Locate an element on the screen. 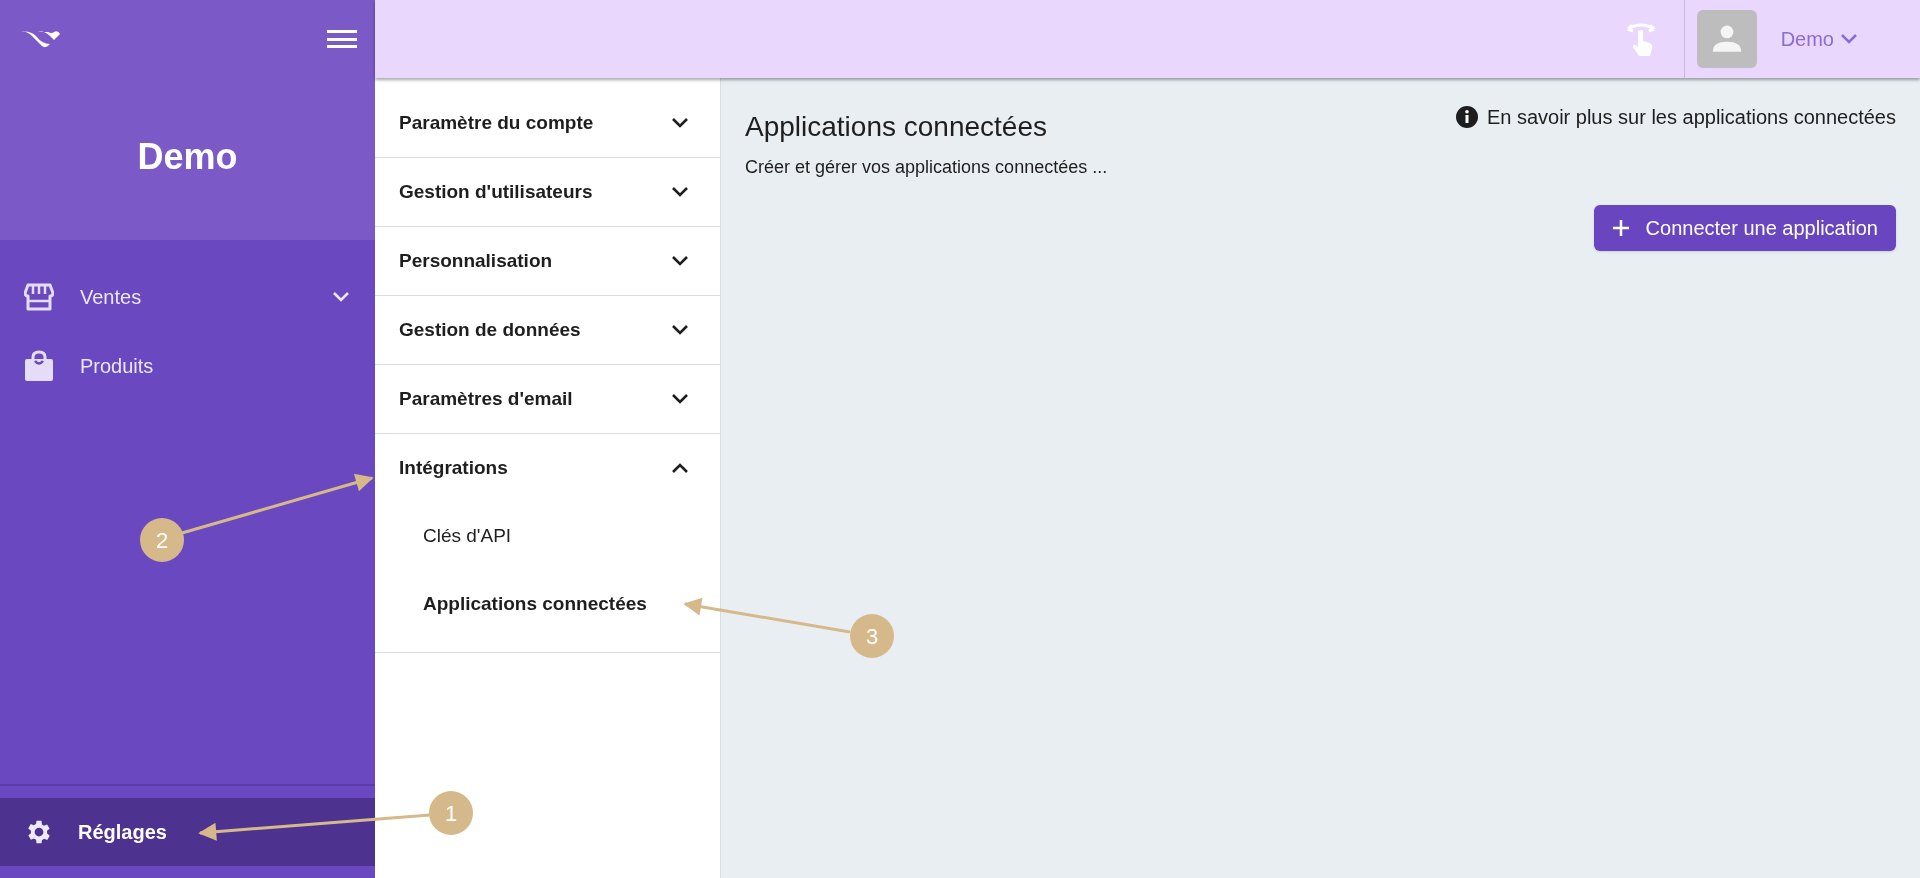 The image size is (1920, 878). store-icon is located at coordinates (39, 296).